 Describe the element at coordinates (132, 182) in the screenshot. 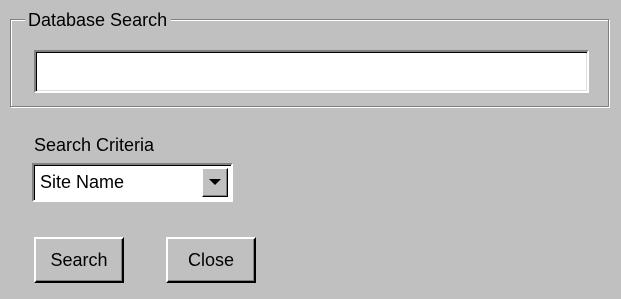

I see `search-criteria-dropdown: Site Name` at that location.